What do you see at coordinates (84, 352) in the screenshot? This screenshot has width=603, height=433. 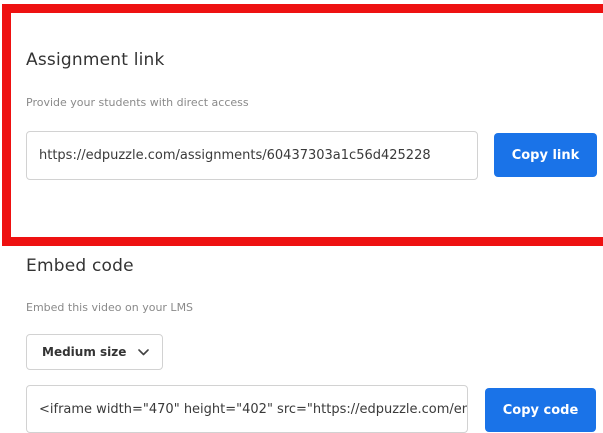 I see `embed-size-select-value: Medium size` at bounding box center [84, 352].